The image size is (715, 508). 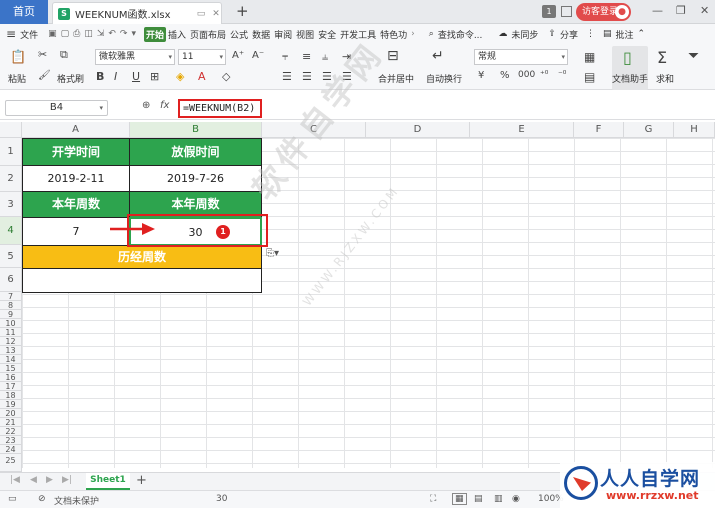 What do you see at coordinates (76, 178) in the screenshot?
I see `cell-a2: 2019-2-11` at bounding box center [76, 178].